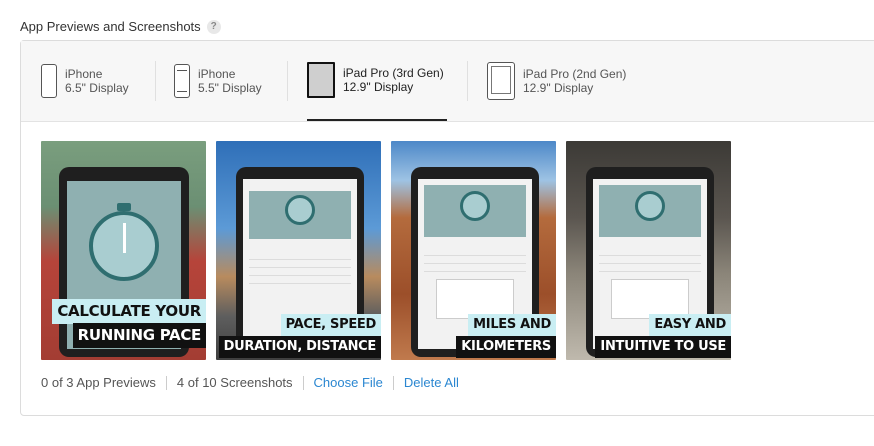 The image size is (874, 446). I want to click on ipad-icon, so click(501, 81).